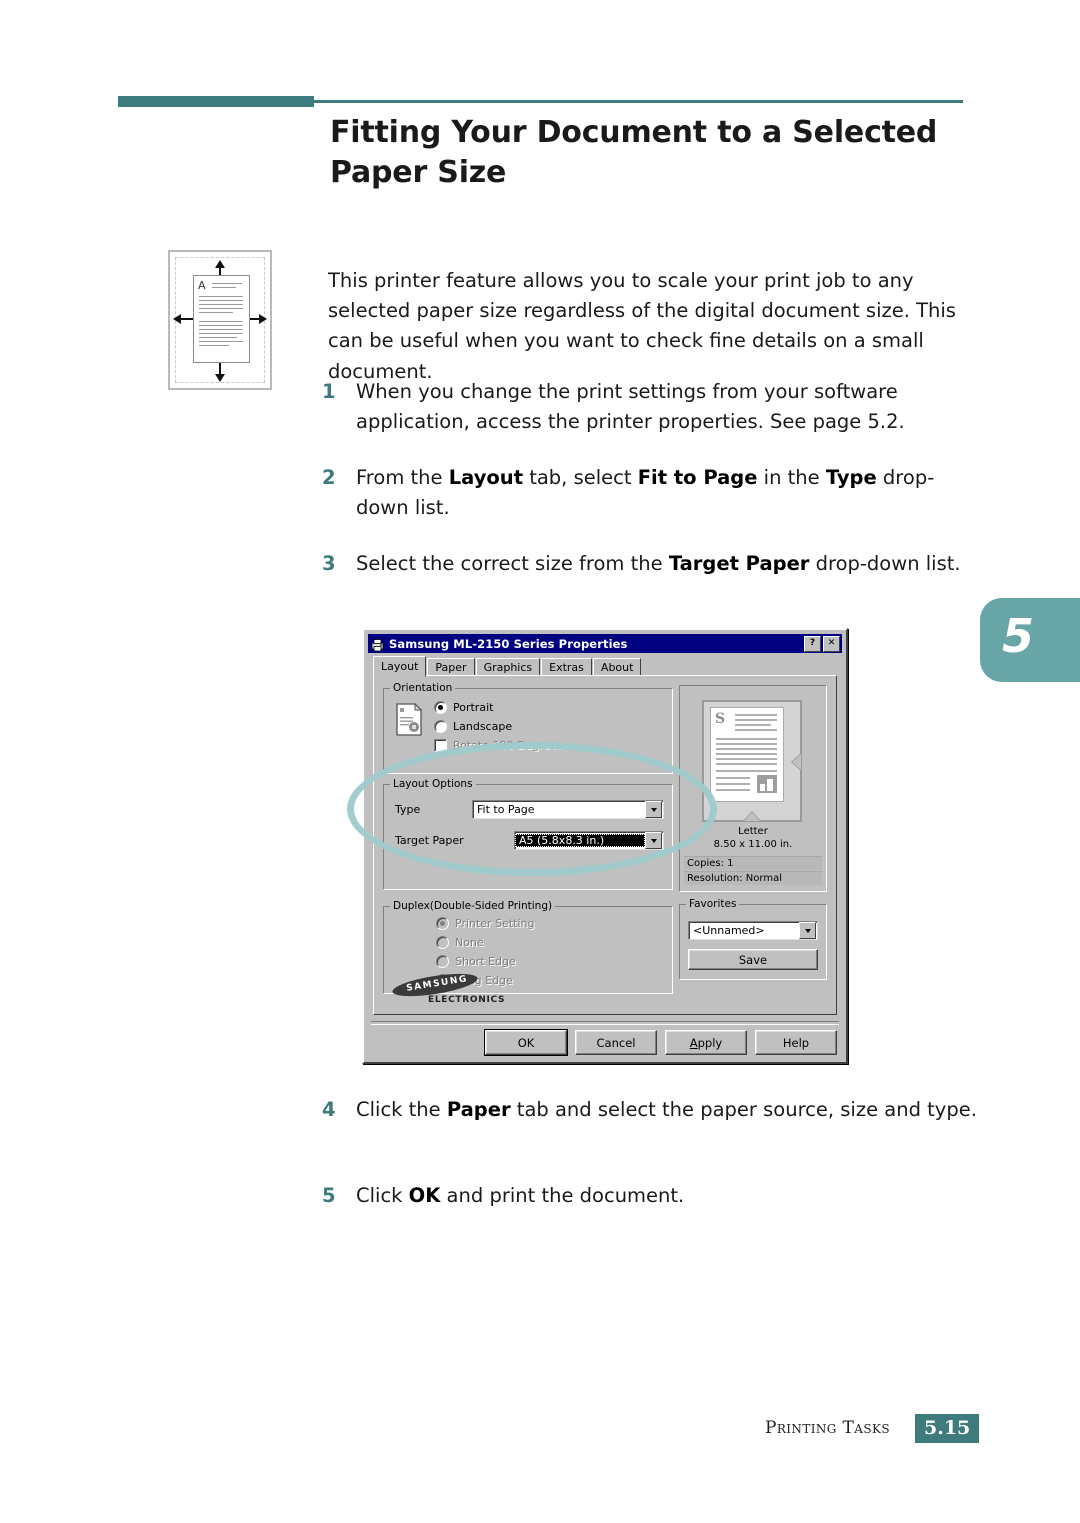 The image size is (1080, 1523). I want to click on tab-paper: Paper, so click(451, 667).